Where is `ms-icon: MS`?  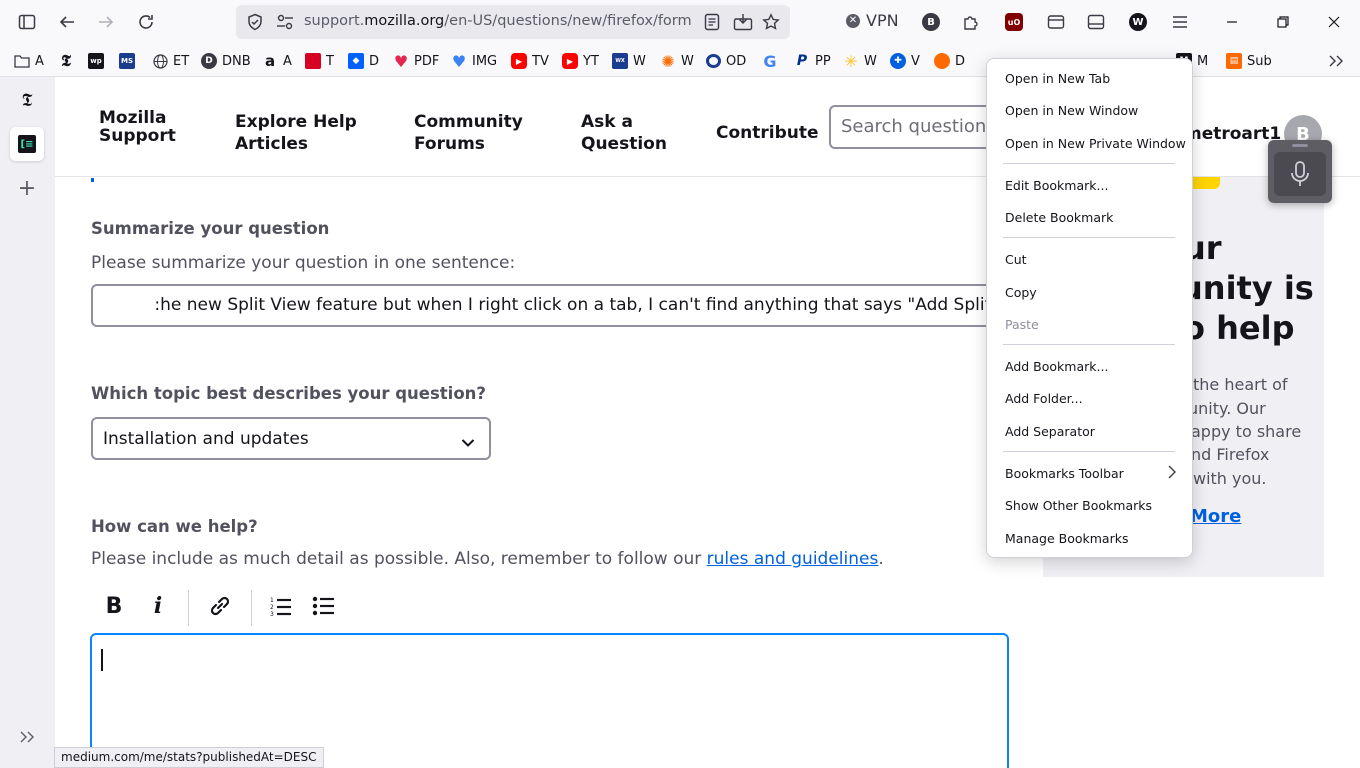 ms-icon: MS is located at coordinates (127, 61).